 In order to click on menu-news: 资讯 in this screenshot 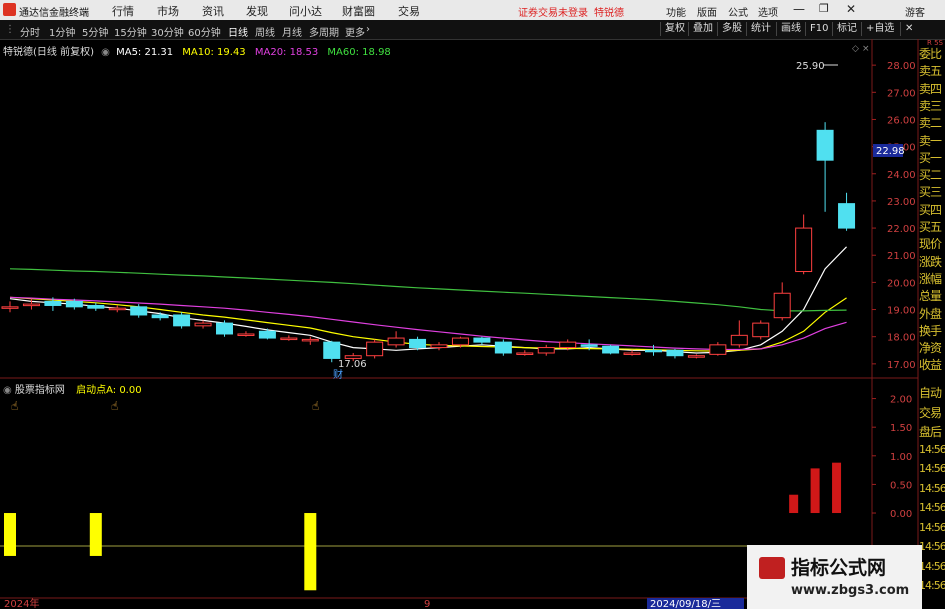, I will do `click(213, 11)`.